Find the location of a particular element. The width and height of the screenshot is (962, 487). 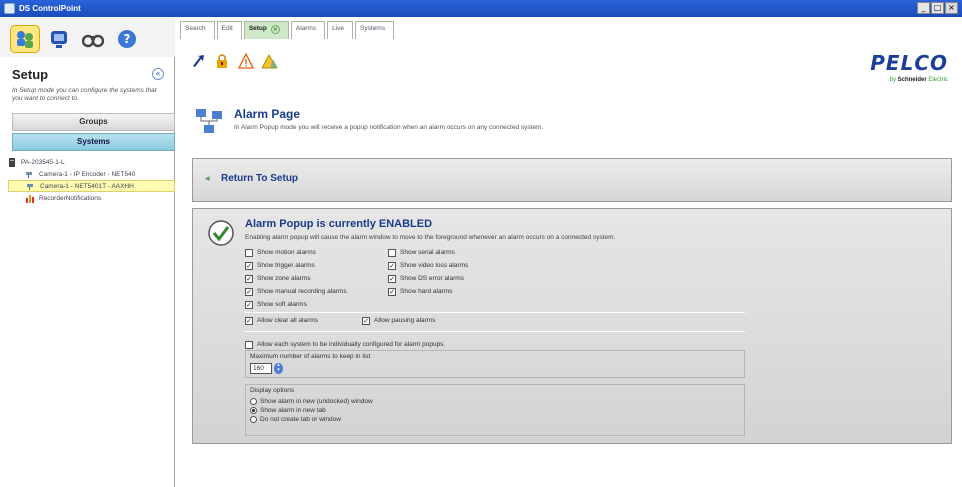

tree-item-camera: Camera-1 - IP Encoder - NET540 is located at coordinates (91, 174).